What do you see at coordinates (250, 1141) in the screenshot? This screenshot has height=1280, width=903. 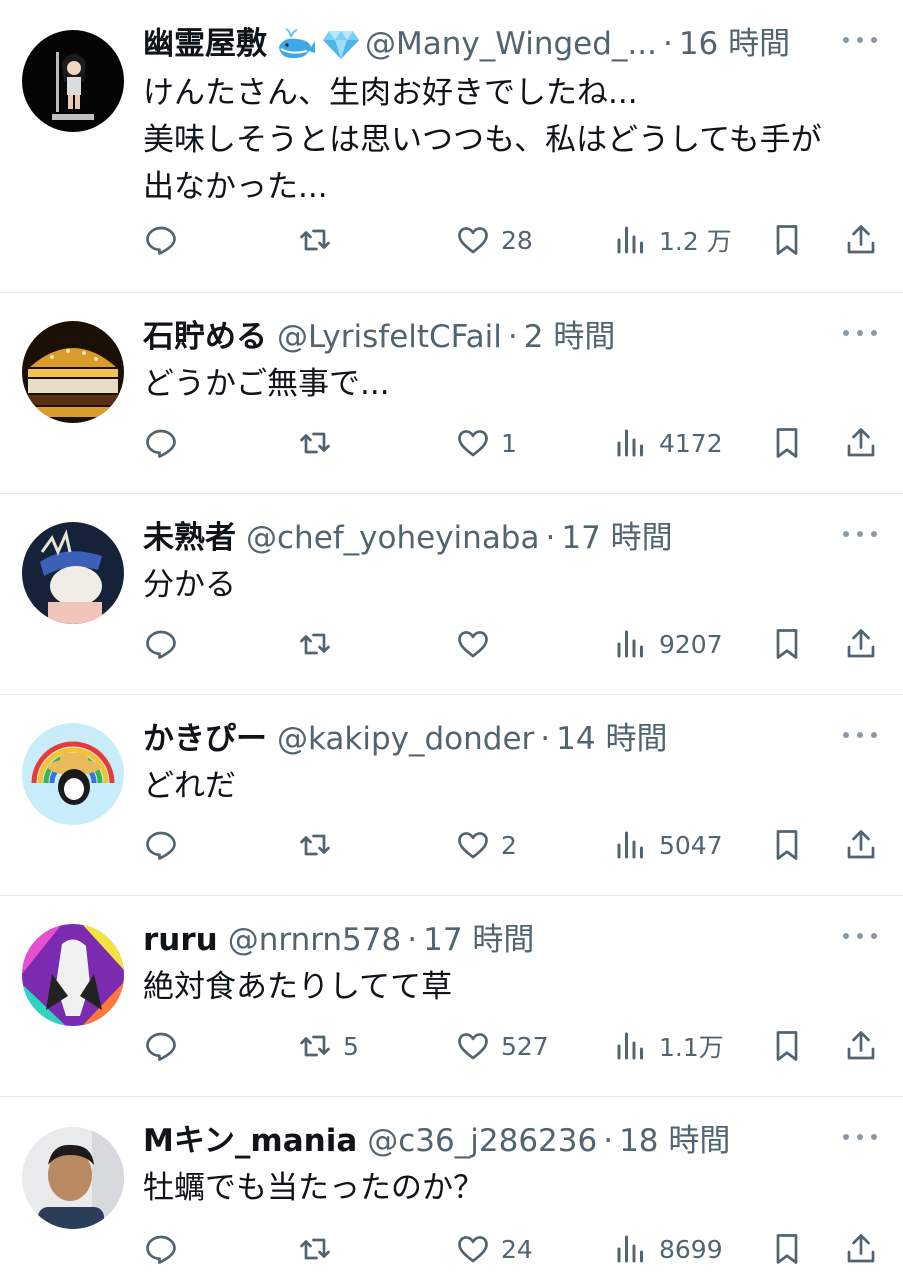 I see `display-name: Mキン_mania` at bounding box center [250, 1141].